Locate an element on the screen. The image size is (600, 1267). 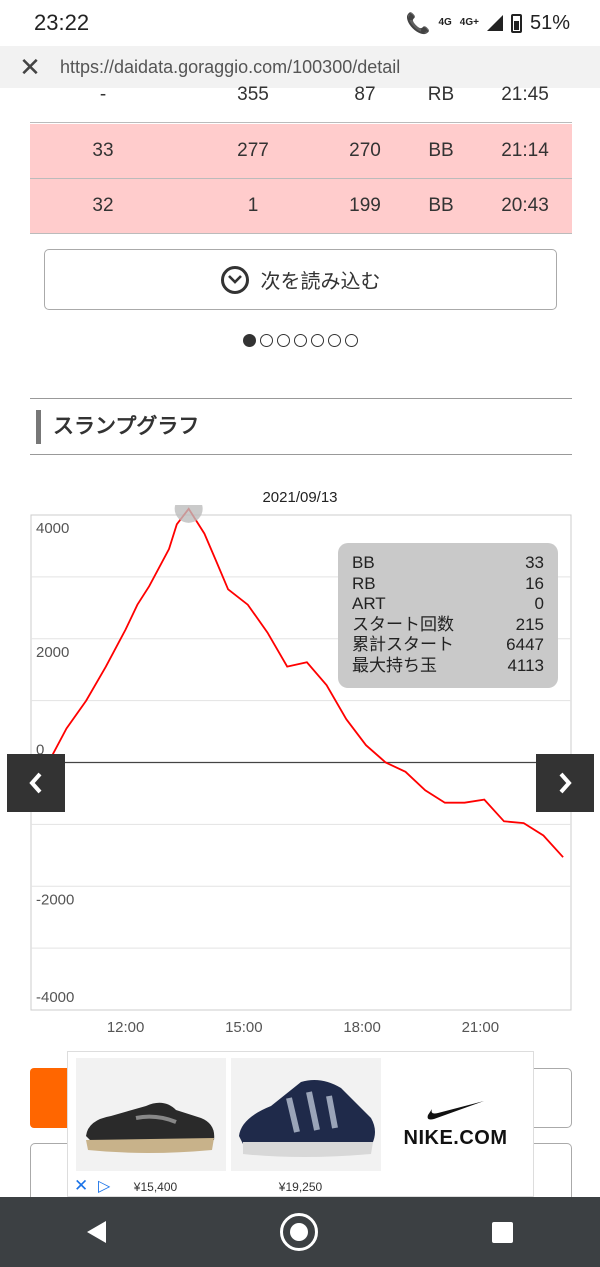
ad-banner: ✕ ▷ ¥15,400 ¥19,250 NIKE.COM is located at coordinates (300, 1124).